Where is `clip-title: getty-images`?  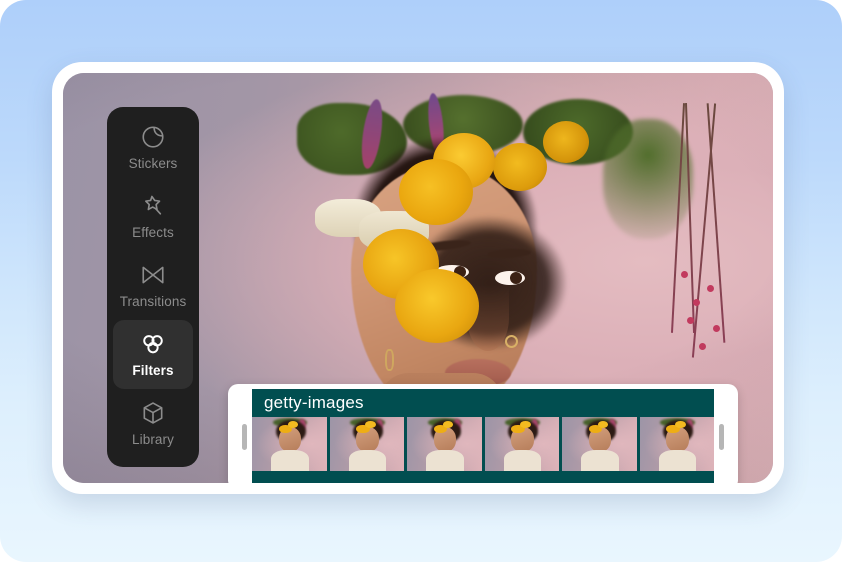
clip-title: getty-images is located at coordinates (314, 402).